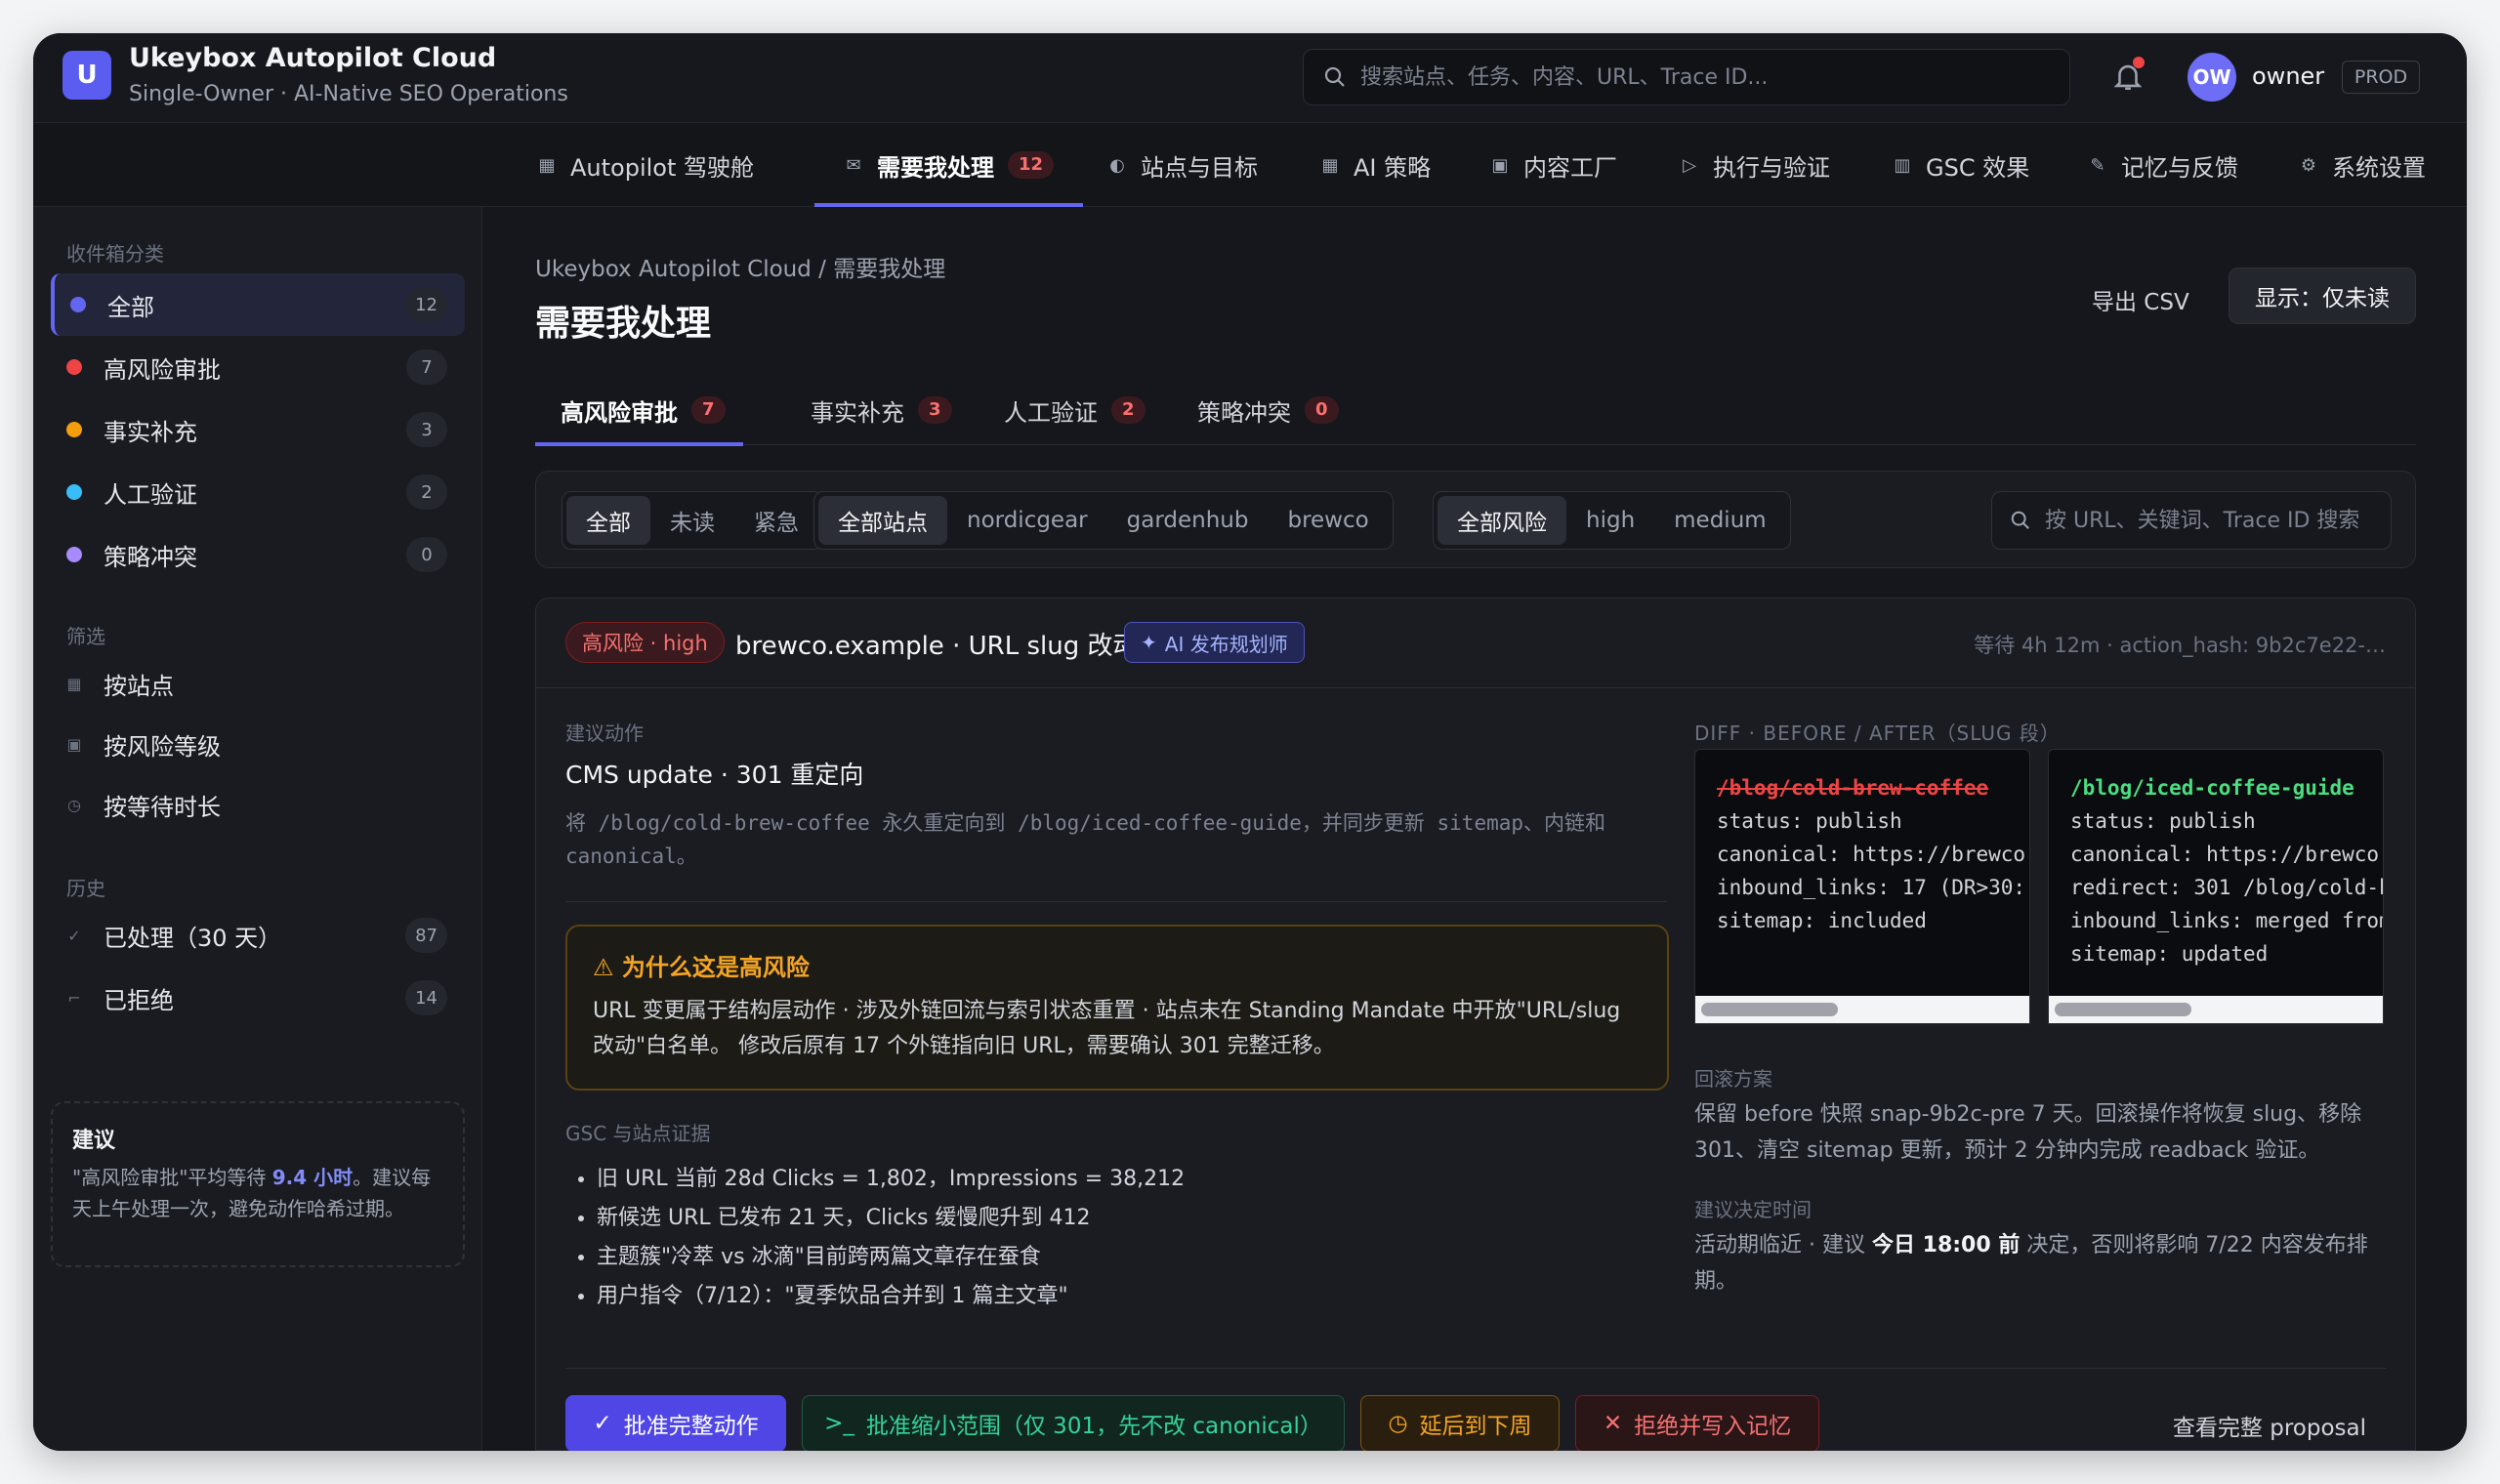 Image resolution: width=2500 pixels, height=1484 pixels. I want to click on filter-urgent: 紧急, so click(776, 520).